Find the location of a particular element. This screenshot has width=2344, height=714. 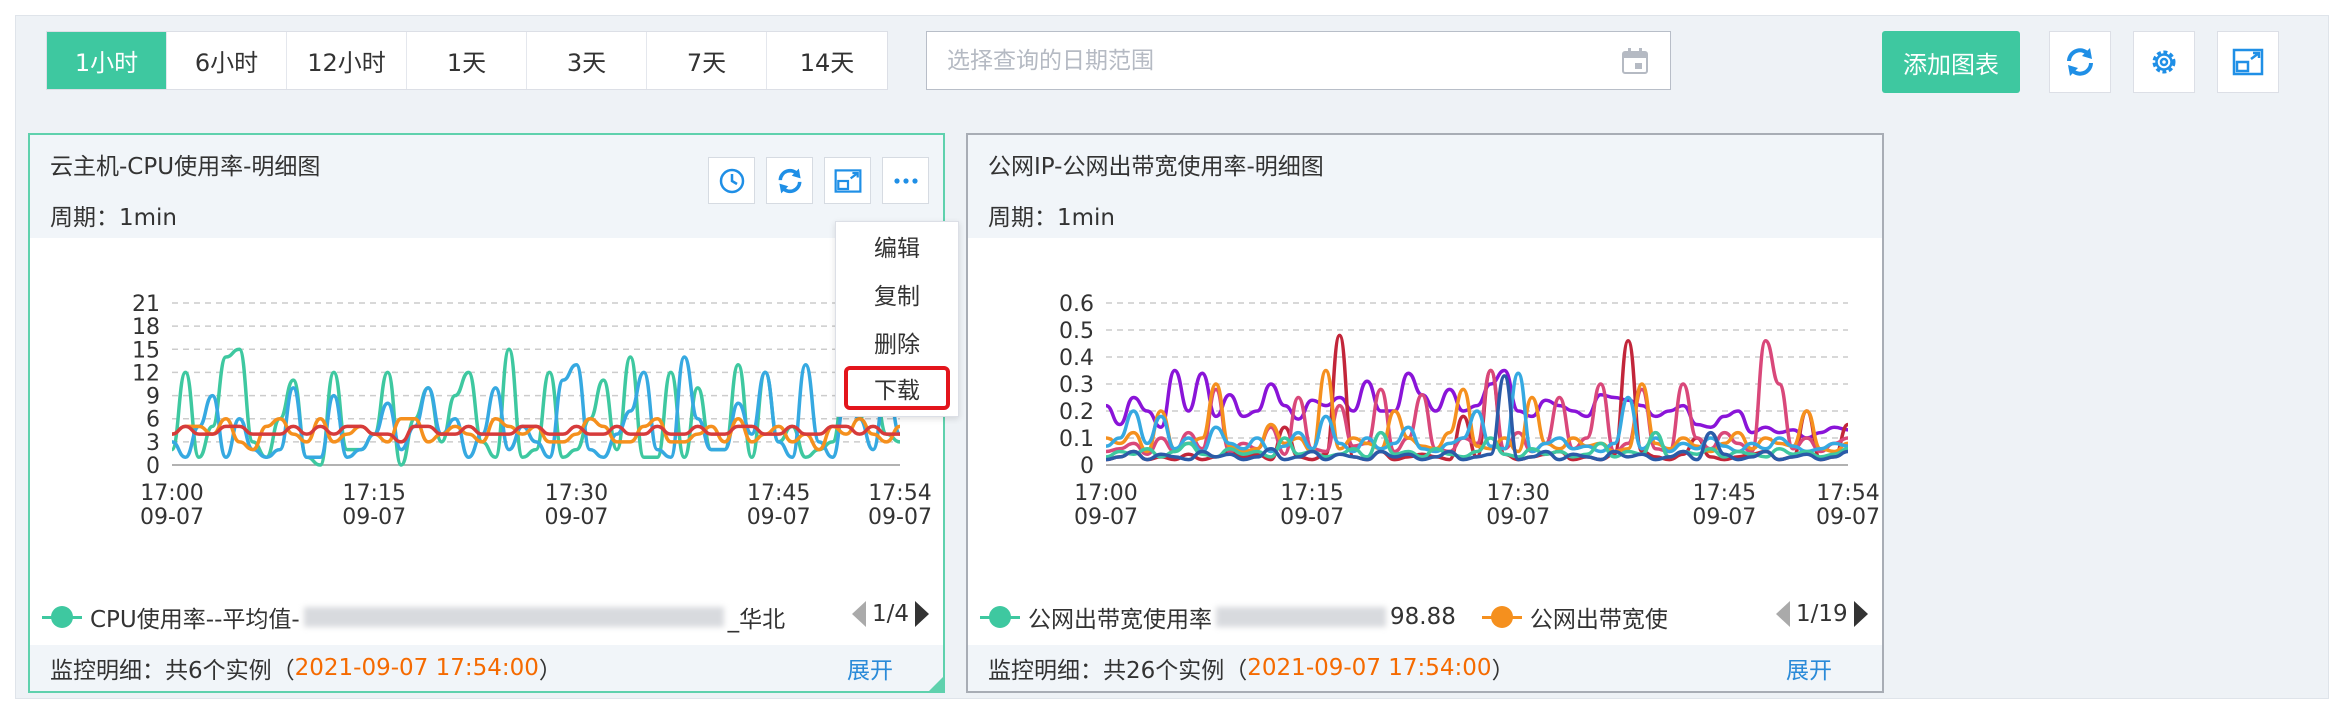

refresh-button is located at coordinates (2080, 62).